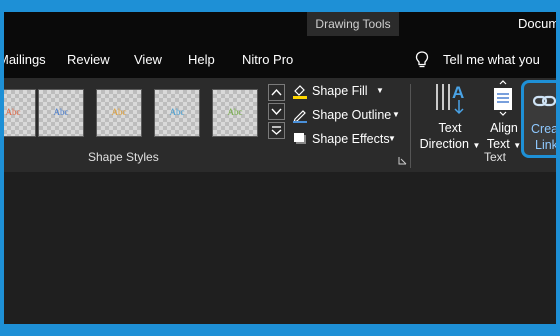  Describe the element at coordinates (495, 157) in the screenshot. I see `text-group-label: Text` at that location.